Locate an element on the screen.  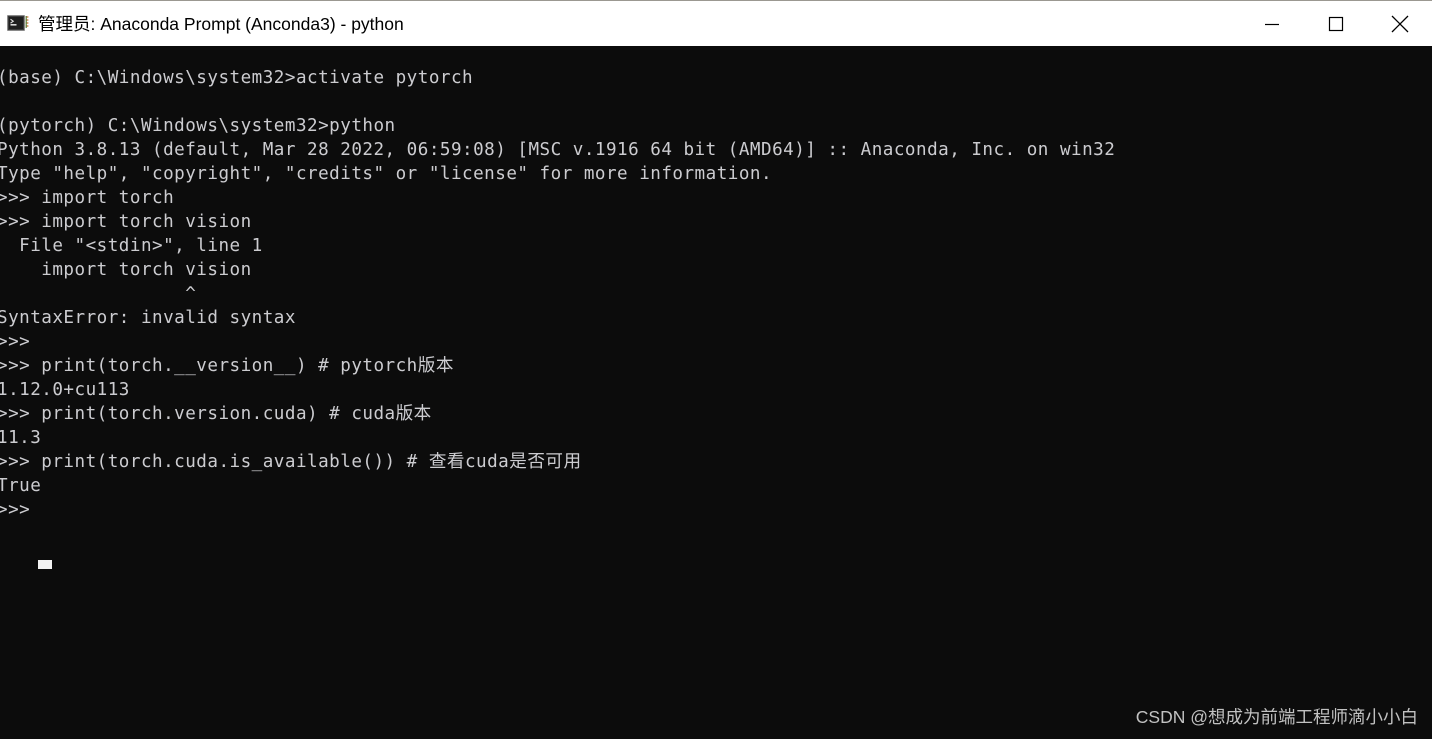
console-line: 11.3 is located at coordinates (21, 438).